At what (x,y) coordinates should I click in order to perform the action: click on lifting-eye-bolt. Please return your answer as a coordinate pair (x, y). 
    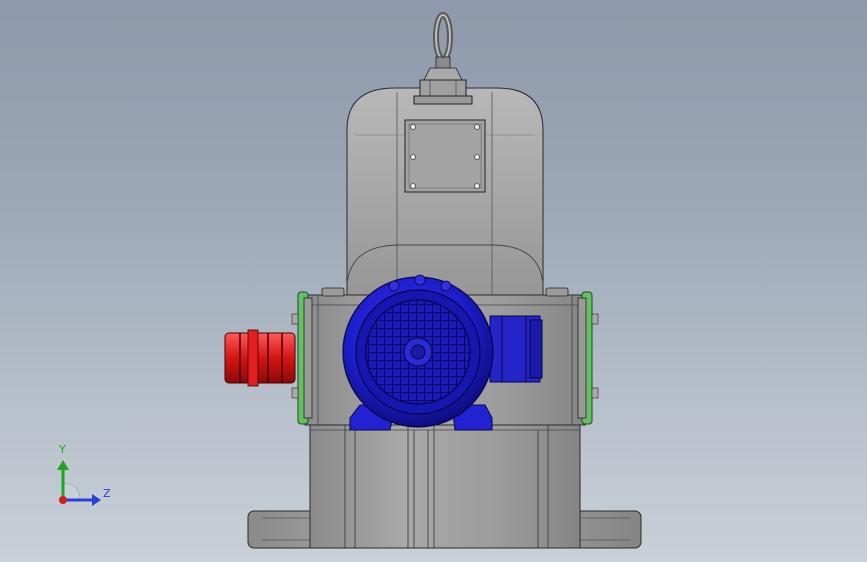
    Looking at the image, I should click on (443, 58).